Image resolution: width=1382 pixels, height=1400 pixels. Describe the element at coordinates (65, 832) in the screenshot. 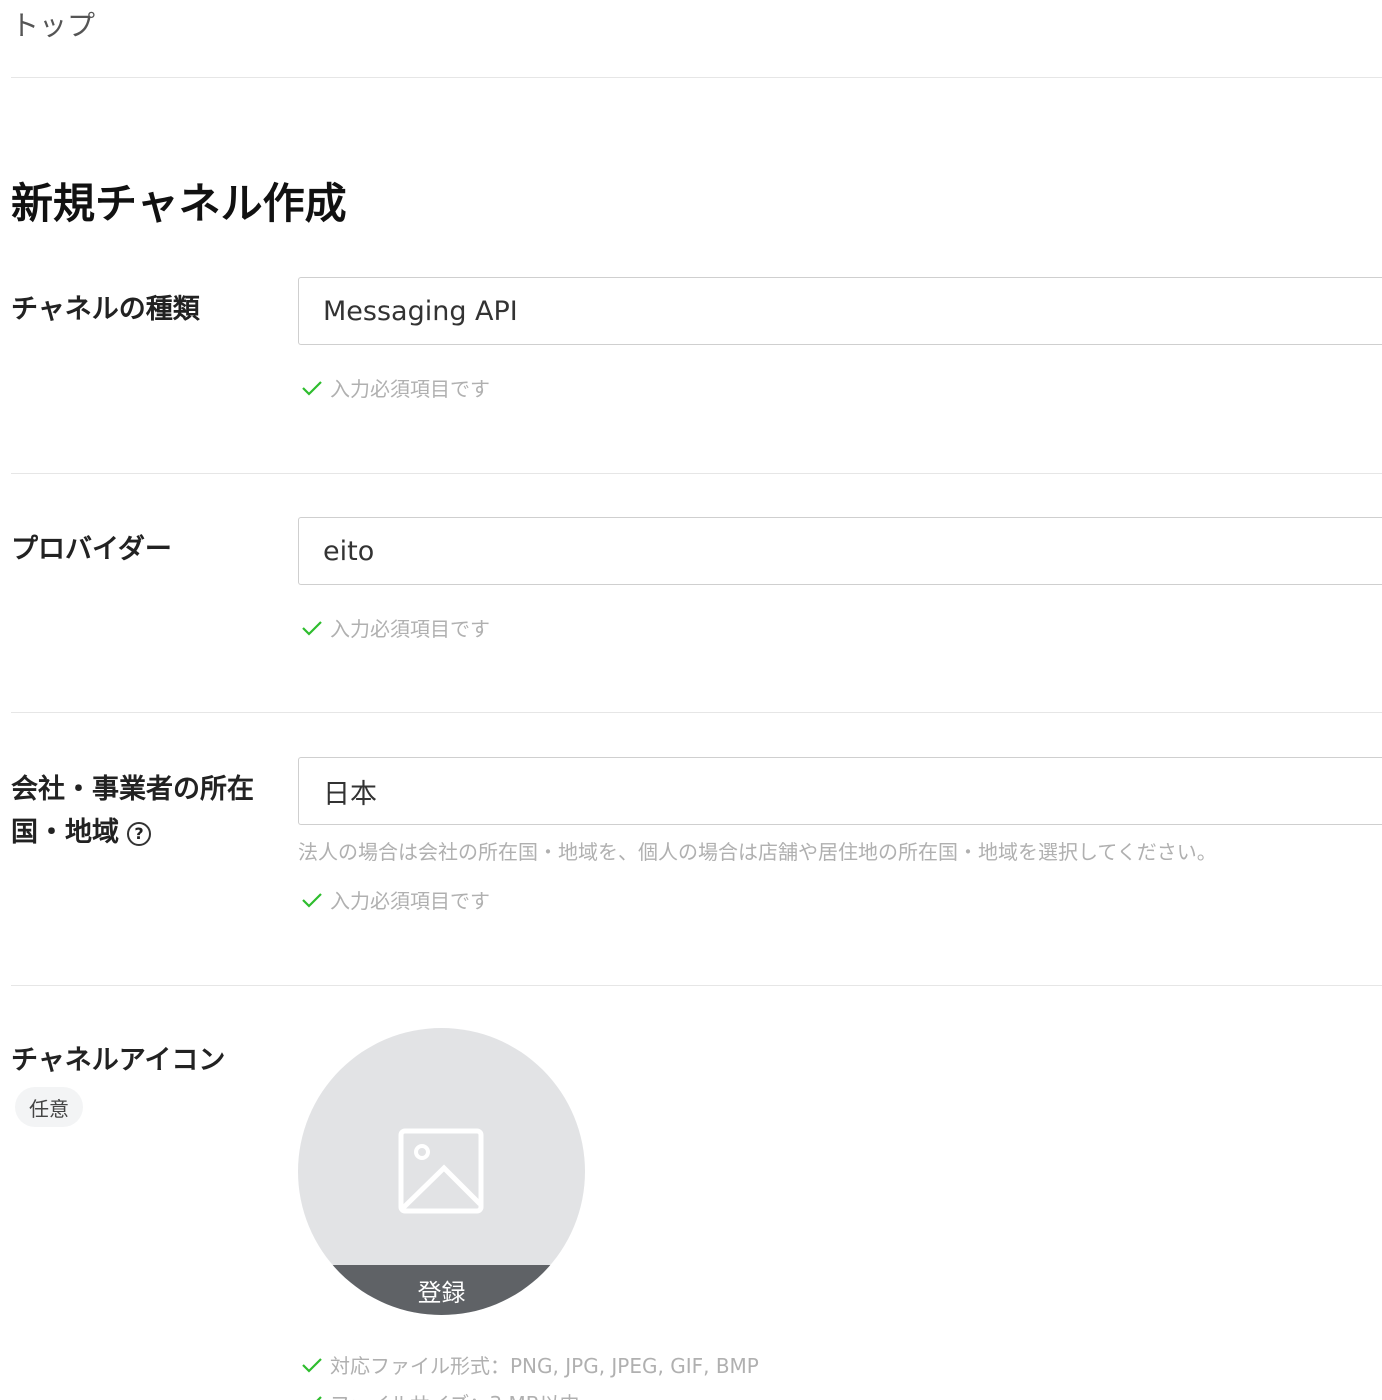

I see `country-label-text: 国・地域` at that location.